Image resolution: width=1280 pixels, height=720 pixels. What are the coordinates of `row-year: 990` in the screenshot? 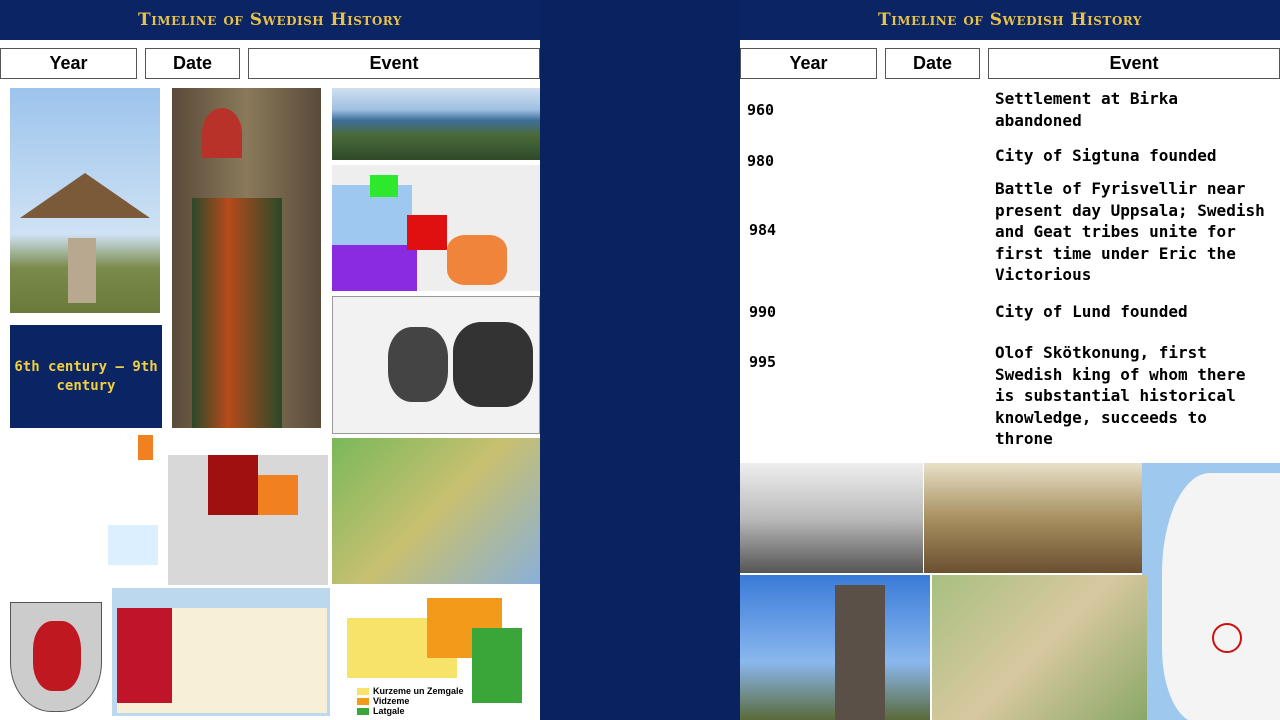 It's located at (763, 312).